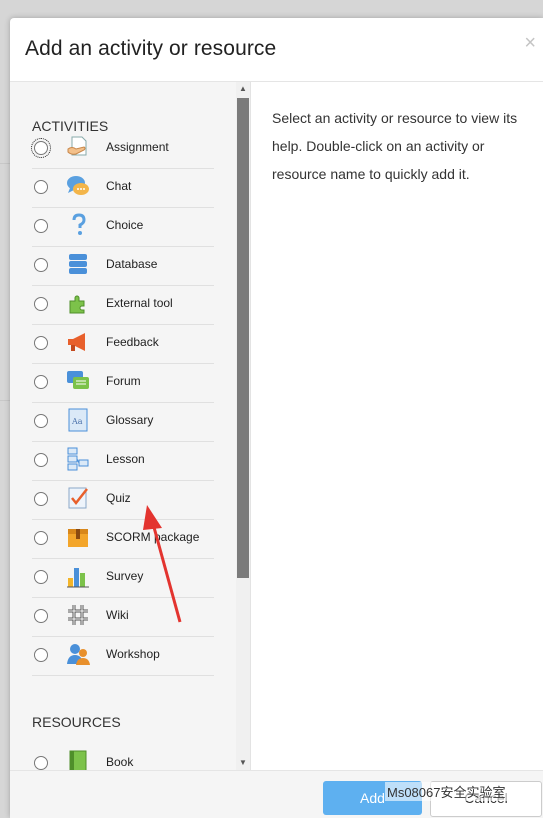  I want to click on resources-heading: RESOURCES, so click(76, 722).